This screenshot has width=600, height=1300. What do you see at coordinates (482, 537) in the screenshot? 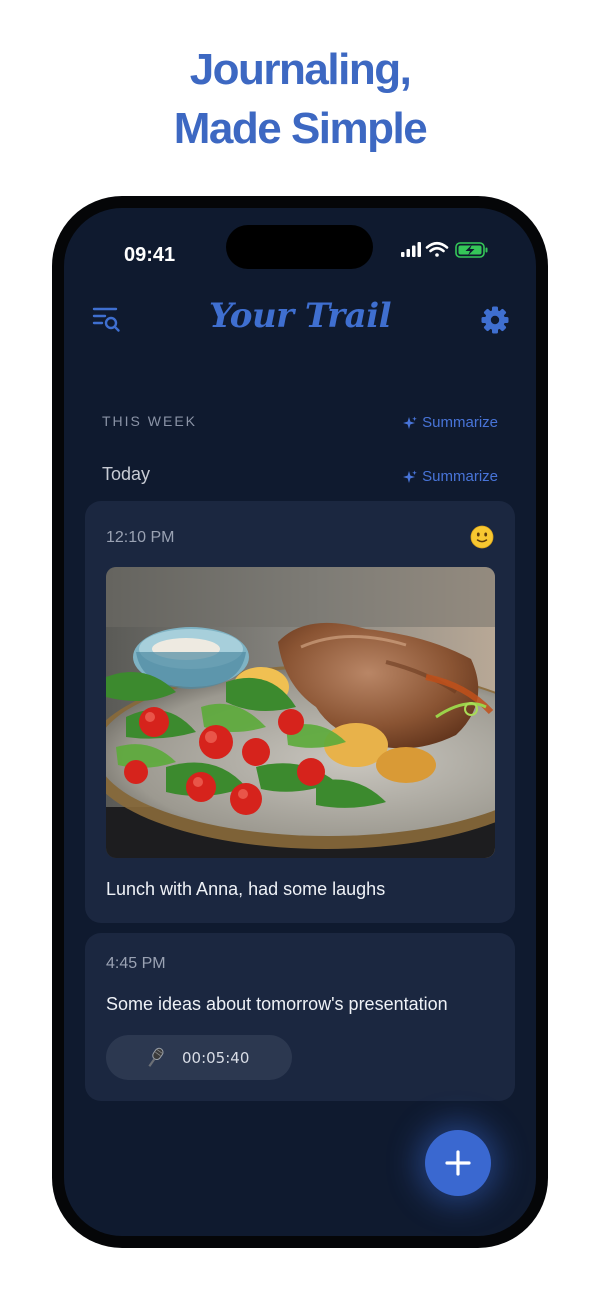
I see `slightly-smiling-face-icon` at bounding box center [482, 537].